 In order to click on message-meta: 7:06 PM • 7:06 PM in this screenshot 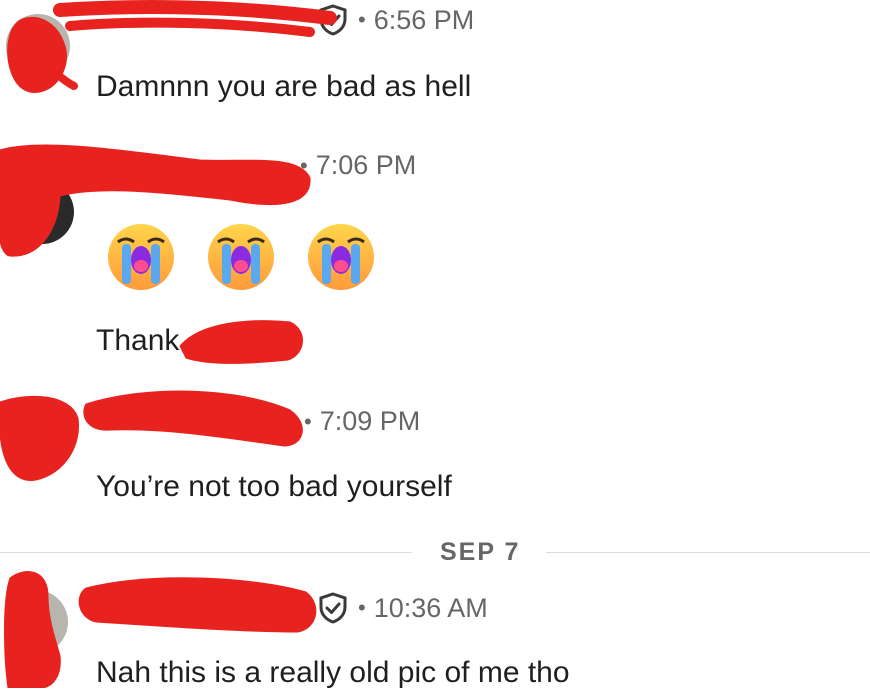, I will do `click(358, 165)`.